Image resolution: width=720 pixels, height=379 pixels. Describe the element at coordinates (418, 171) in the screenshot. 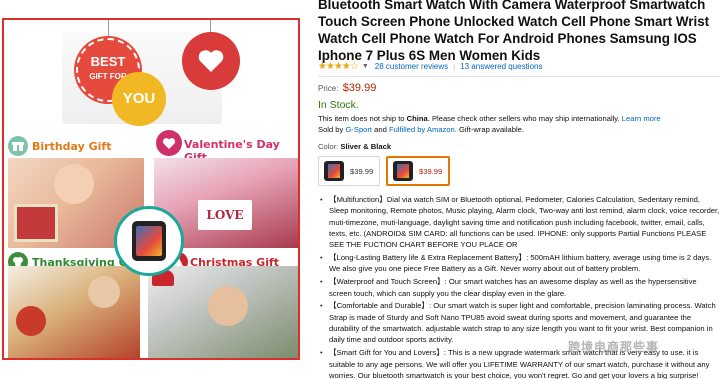

I see `color-swatch-selected: $39.99` at that location.